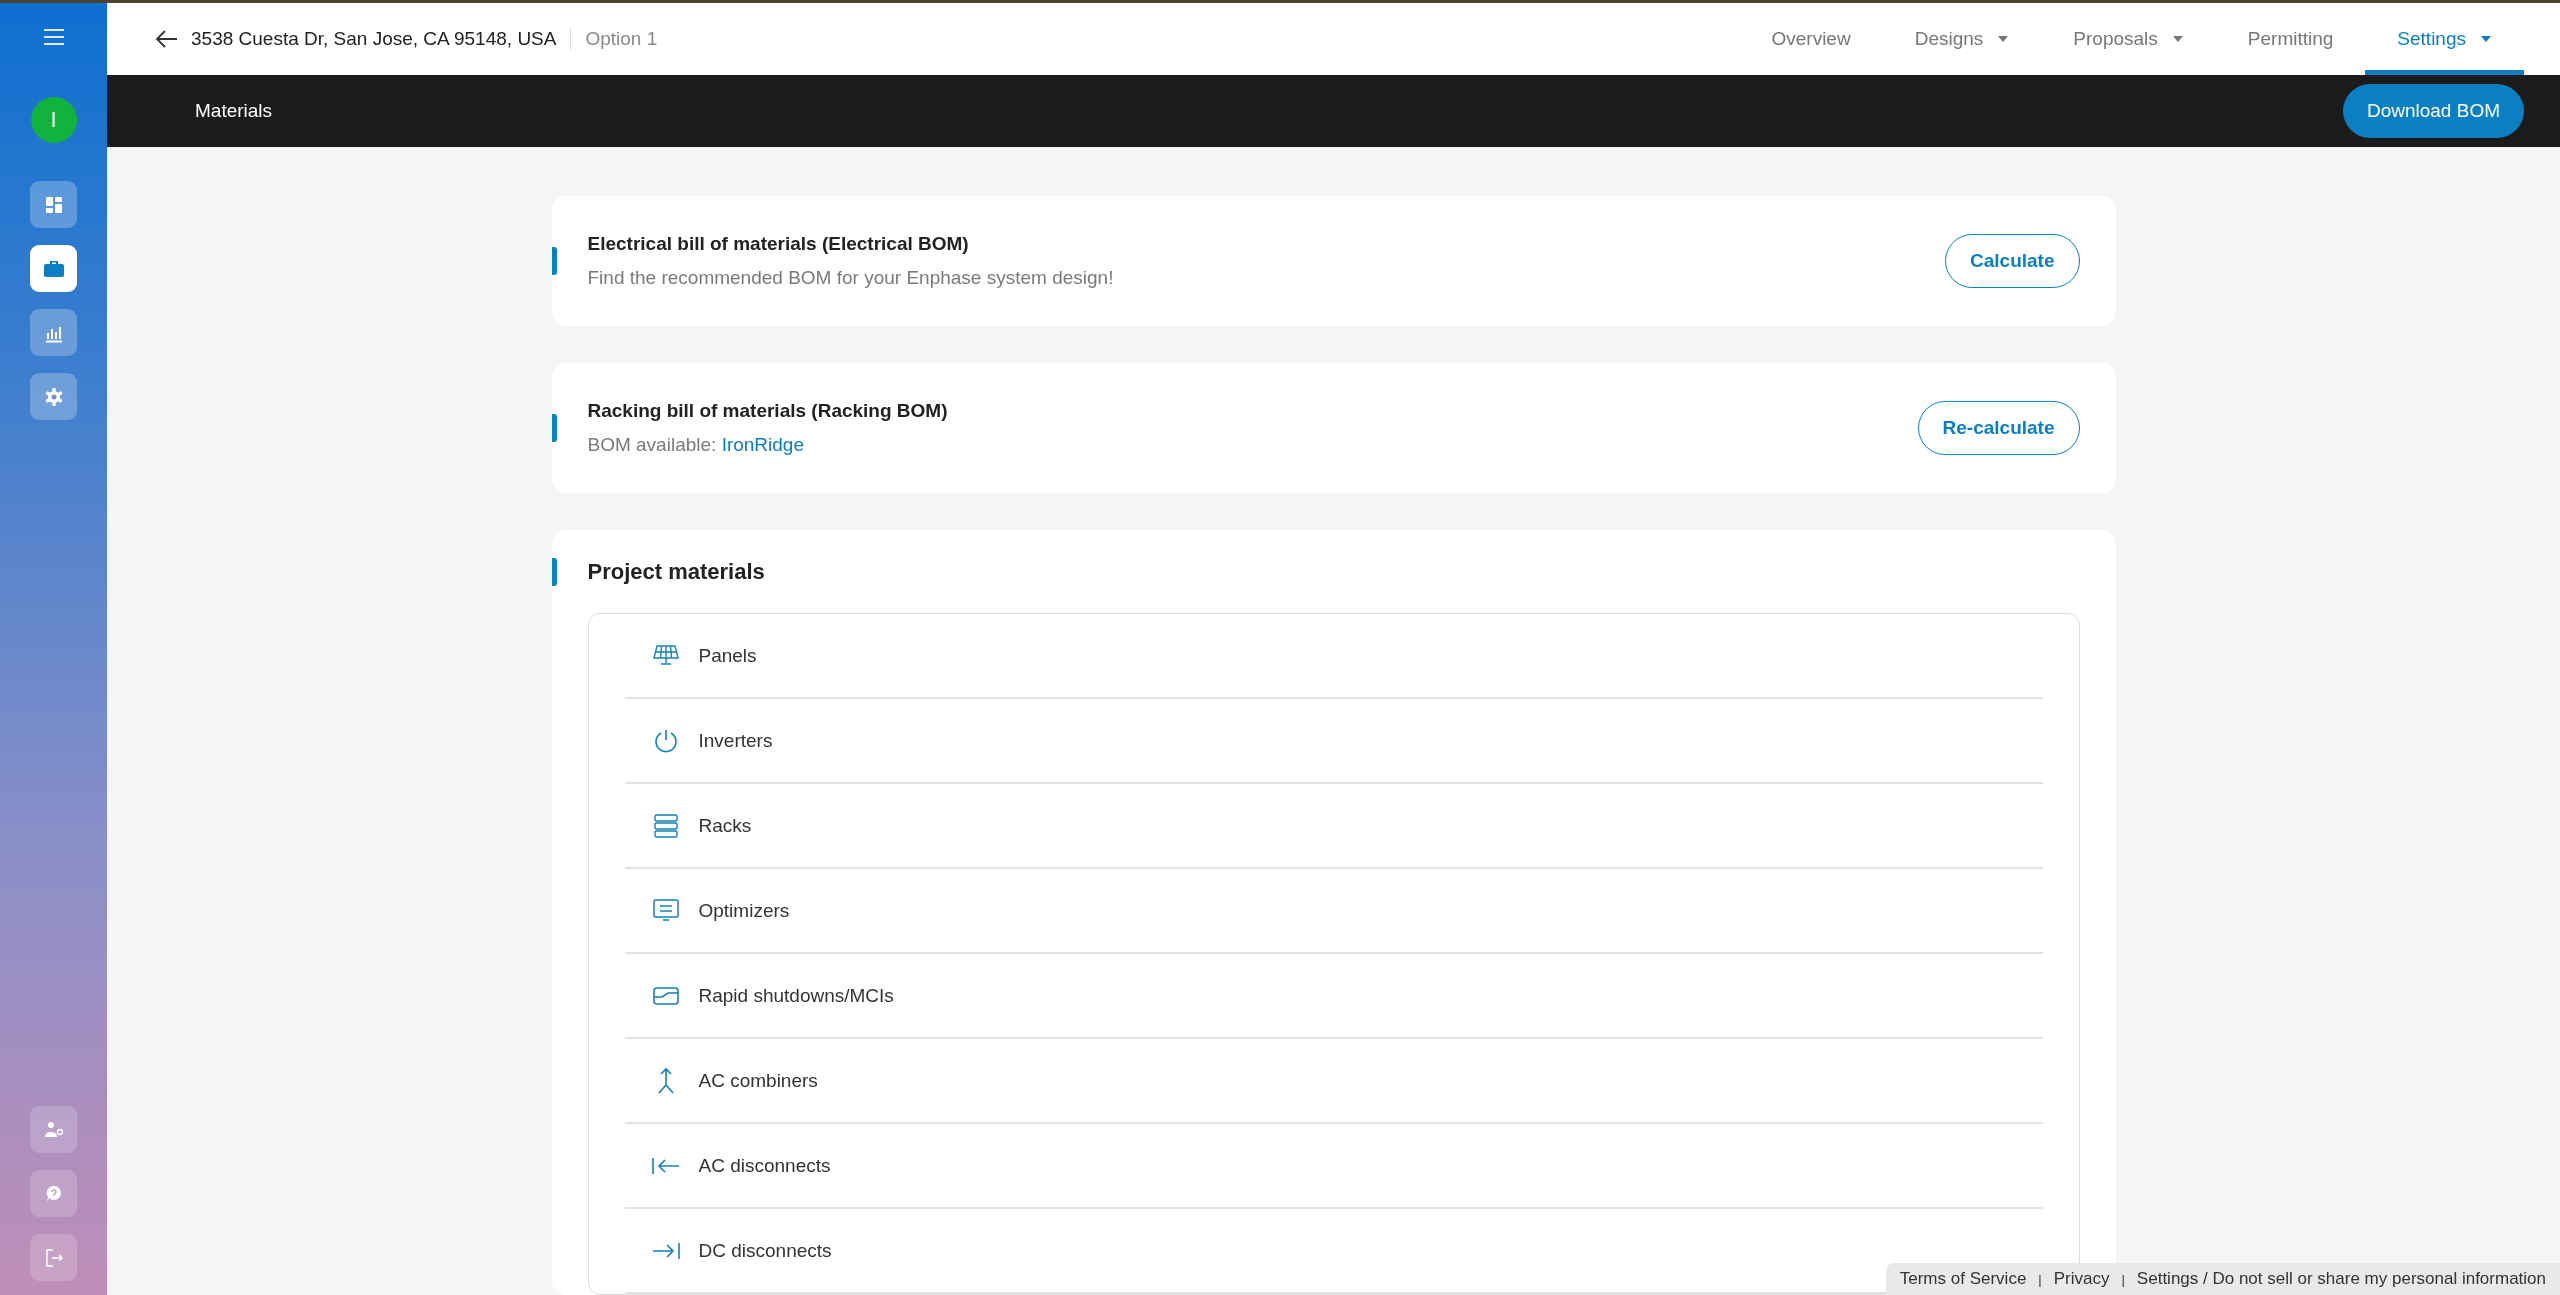 This screenshot has width=2560, height=1295. I want to click on section-title: Project materials, so click(676, 571).